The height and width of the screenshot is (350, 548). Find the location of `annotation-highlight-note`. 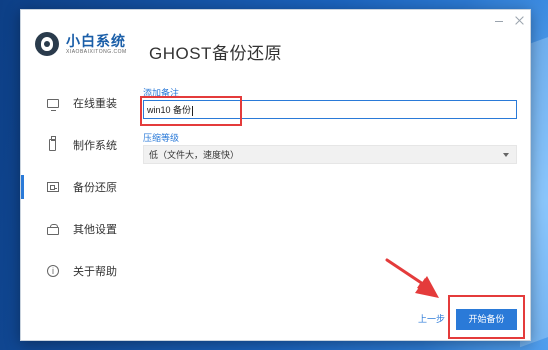

annotation-highlight-note is located at coordinates (191, 111).